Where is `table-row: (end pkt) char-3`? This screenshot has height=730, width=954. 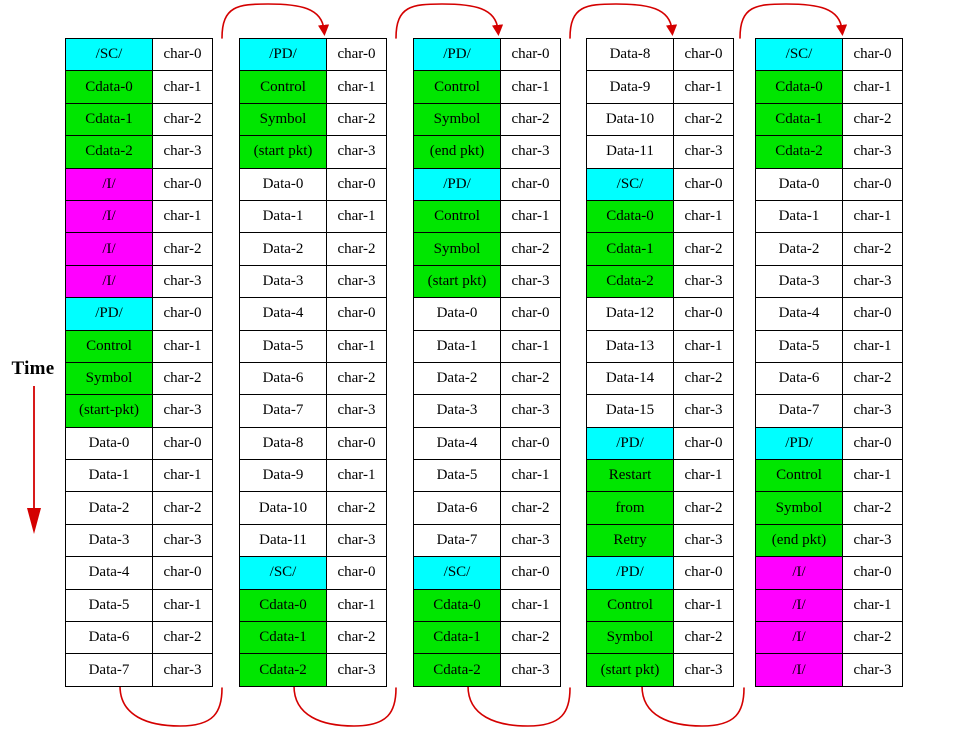
table-row: (end pkt) char-3 is located at coordinates (829, 541).